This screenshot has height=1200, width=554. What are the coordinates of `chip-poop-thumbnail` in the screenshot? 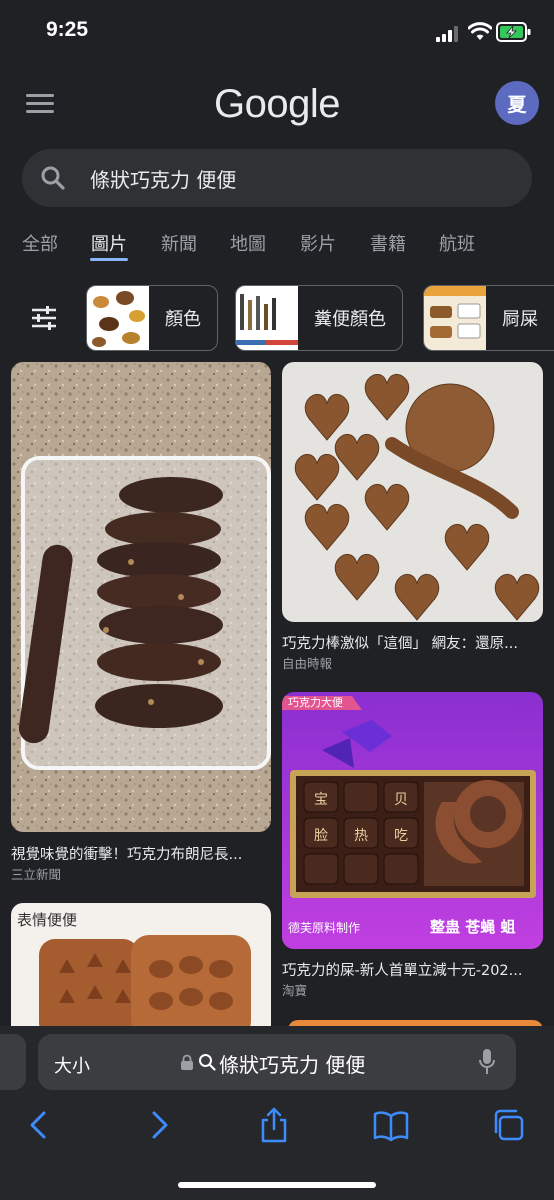 It's located at (455, 318).